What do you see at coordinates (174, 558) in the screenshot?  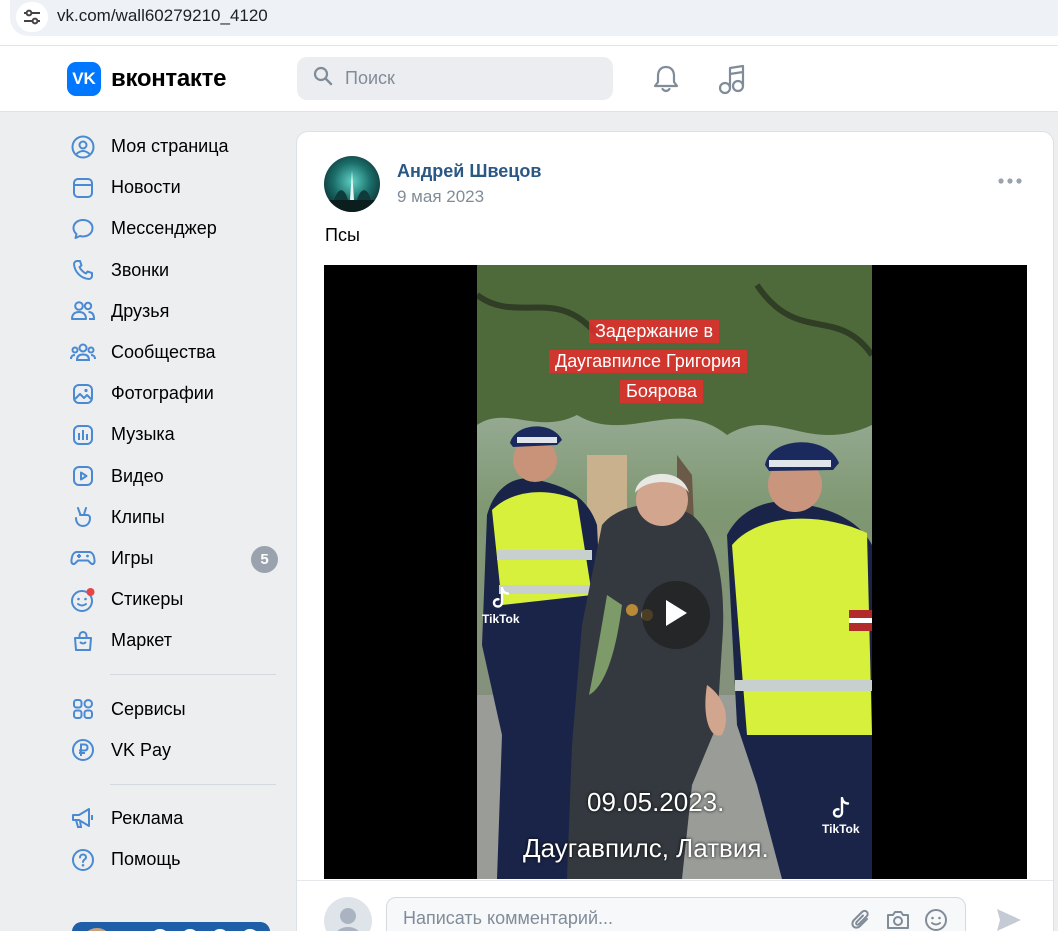 I see `sidebar-item-games: Игры 5` at bounding box center [174, 558].